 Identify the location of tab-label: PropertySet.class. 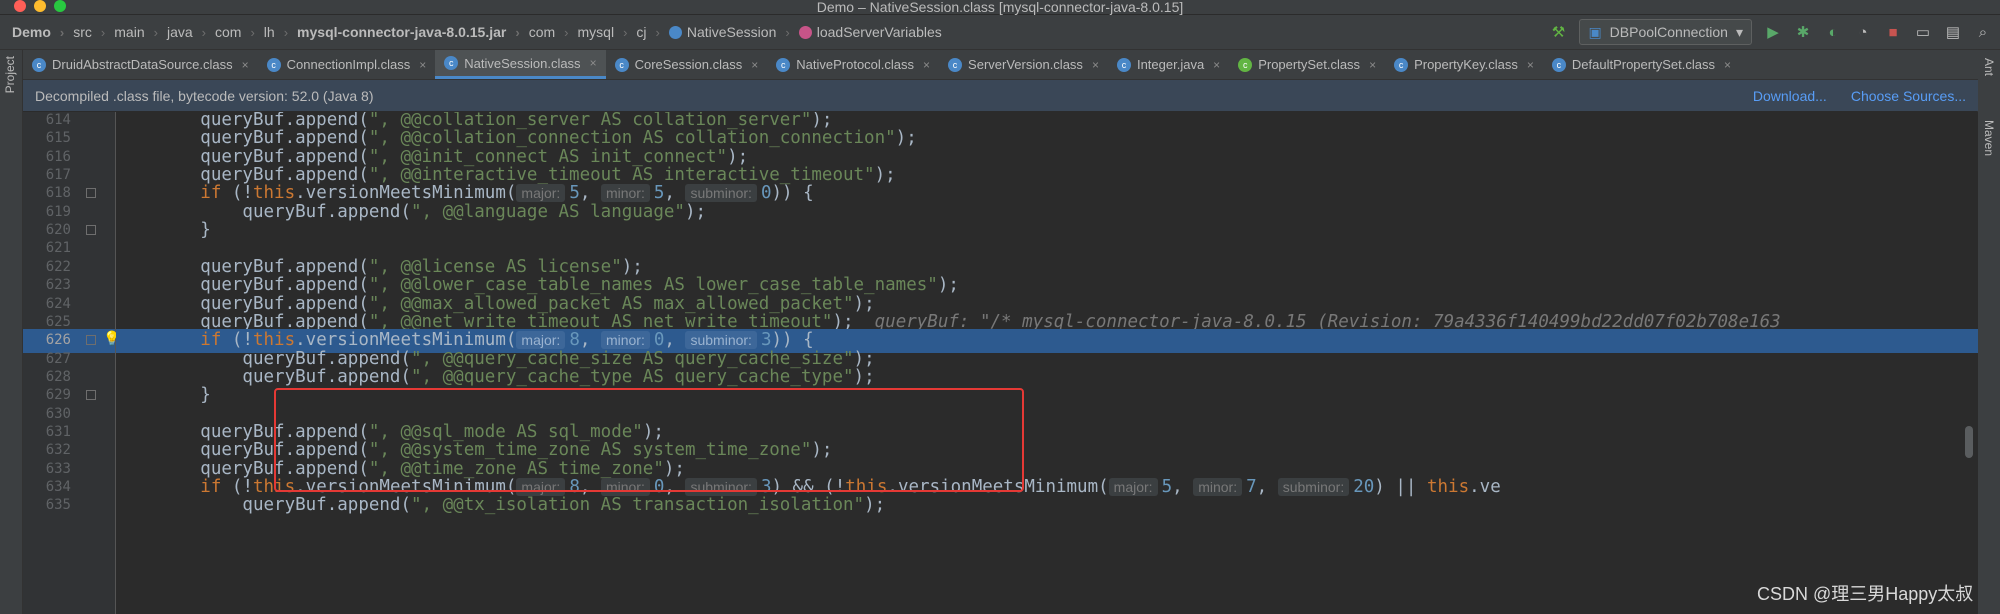
(1309, 64).